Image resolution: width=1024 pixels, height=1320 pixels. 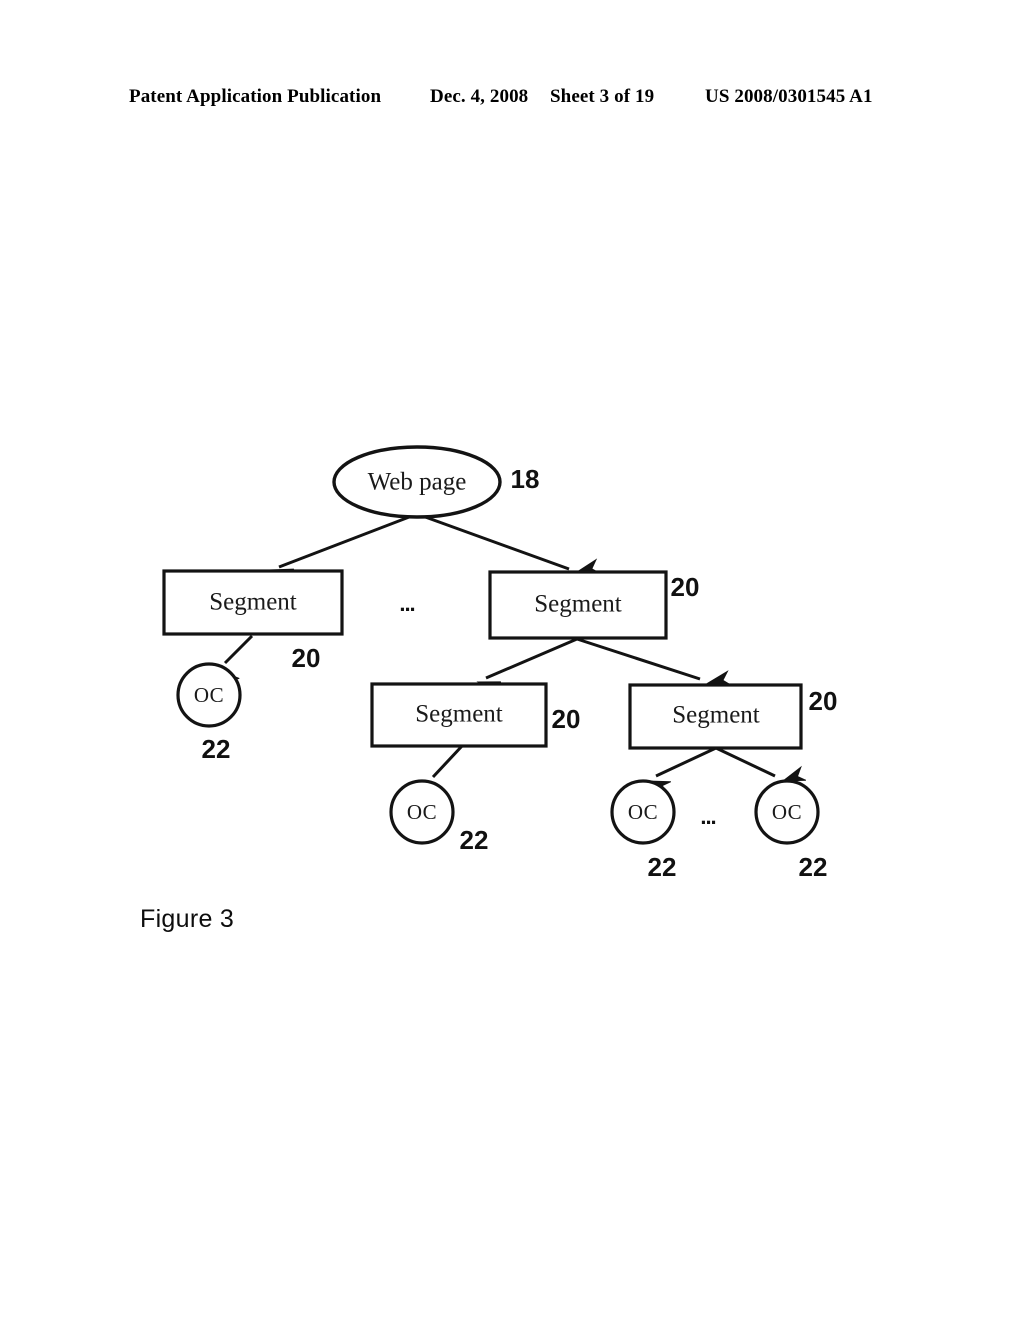 What do you see at coordinates (216, 749) in the screenshot?
I see `ref-number-22-oc-left: 22` at bounding box center [216, 749].